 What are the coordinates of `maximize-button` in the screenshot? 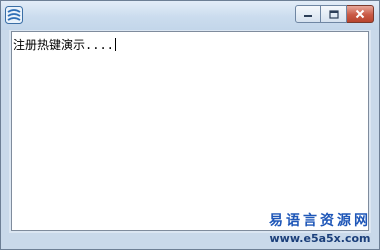 It's located at (334, 14).